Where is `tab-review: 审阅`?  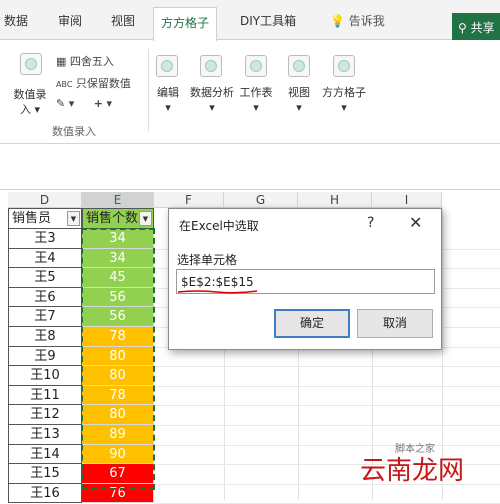 tab-review: 审阅 is located at coordinates (70, 20).